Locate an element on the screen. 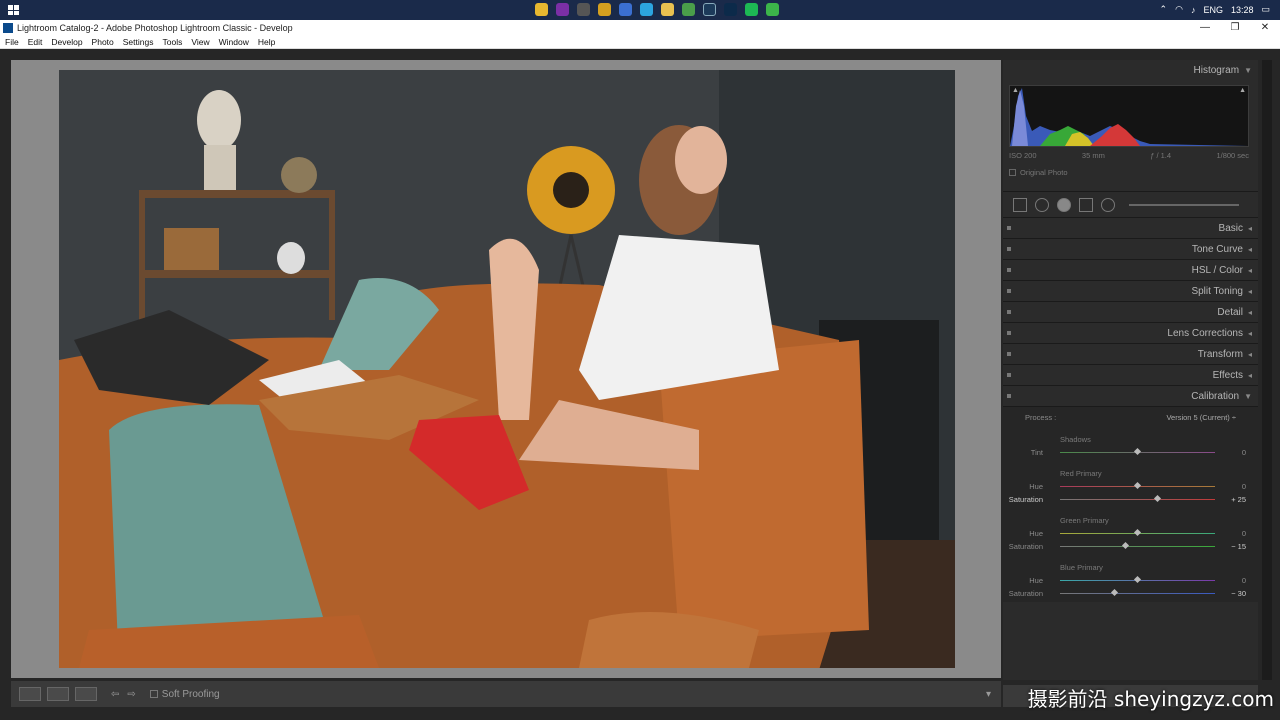 Image resolution: width=1280 pixels, height=720 pixels. blue-hue-value: 0 is located at coordinates (1231, 580).